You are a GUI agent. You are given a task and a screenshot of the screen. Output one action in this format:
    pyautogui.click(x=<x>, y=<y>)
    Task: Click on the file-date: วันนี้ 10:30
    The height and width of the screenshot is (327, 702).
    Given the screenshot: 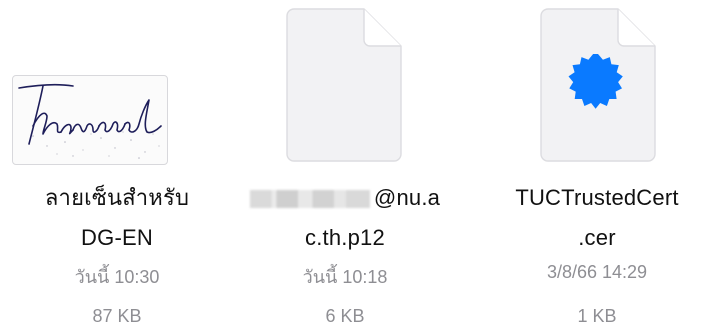 What is the action you would take?
    pyautogui.click(x=117, y=277)
    